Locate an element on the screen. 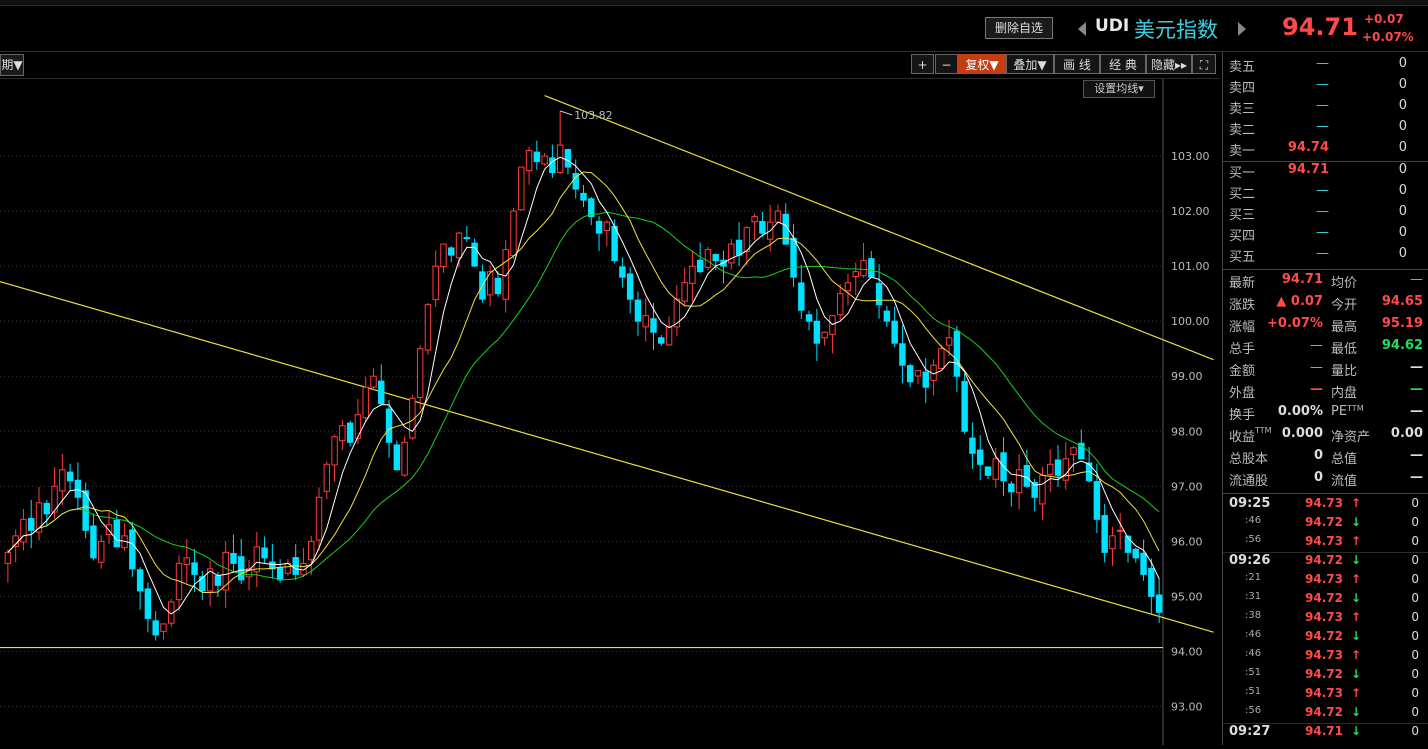 The height and width of the screenshot is (749, 1428). stat-row: 总手 — 最低 94.62 is located at coordinates (1325, 348).